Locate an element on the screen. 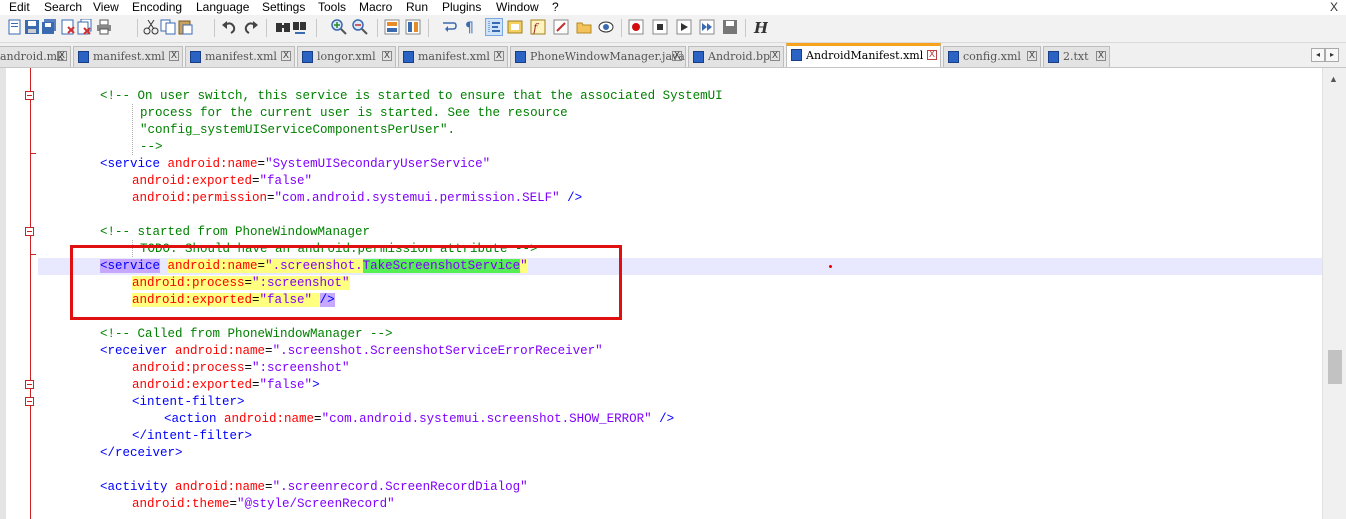 Image resolution: width=1346 pixels, height=519 pixels. attribute-name: android:name is located at coordinates (220, 351).